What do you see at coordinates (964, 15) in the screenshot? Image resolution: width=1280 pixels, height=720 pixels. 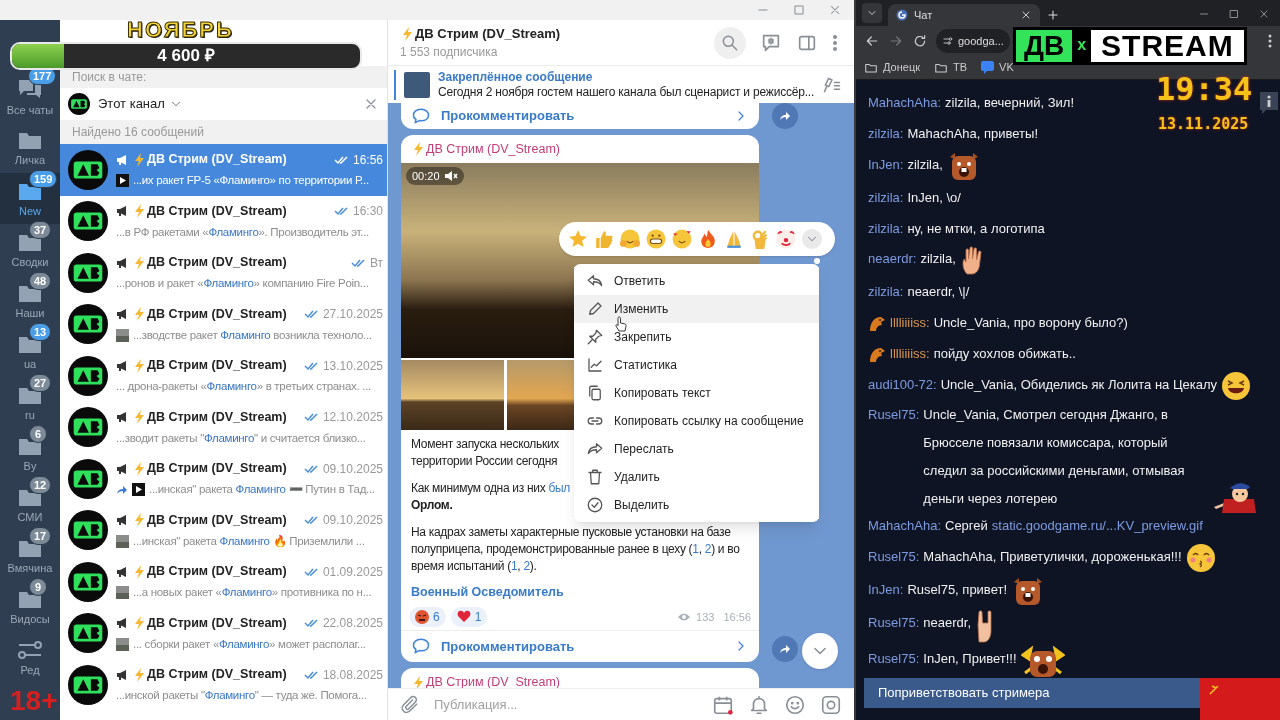 I see `browser-tab: Чат` at bounding box center [964, 15].